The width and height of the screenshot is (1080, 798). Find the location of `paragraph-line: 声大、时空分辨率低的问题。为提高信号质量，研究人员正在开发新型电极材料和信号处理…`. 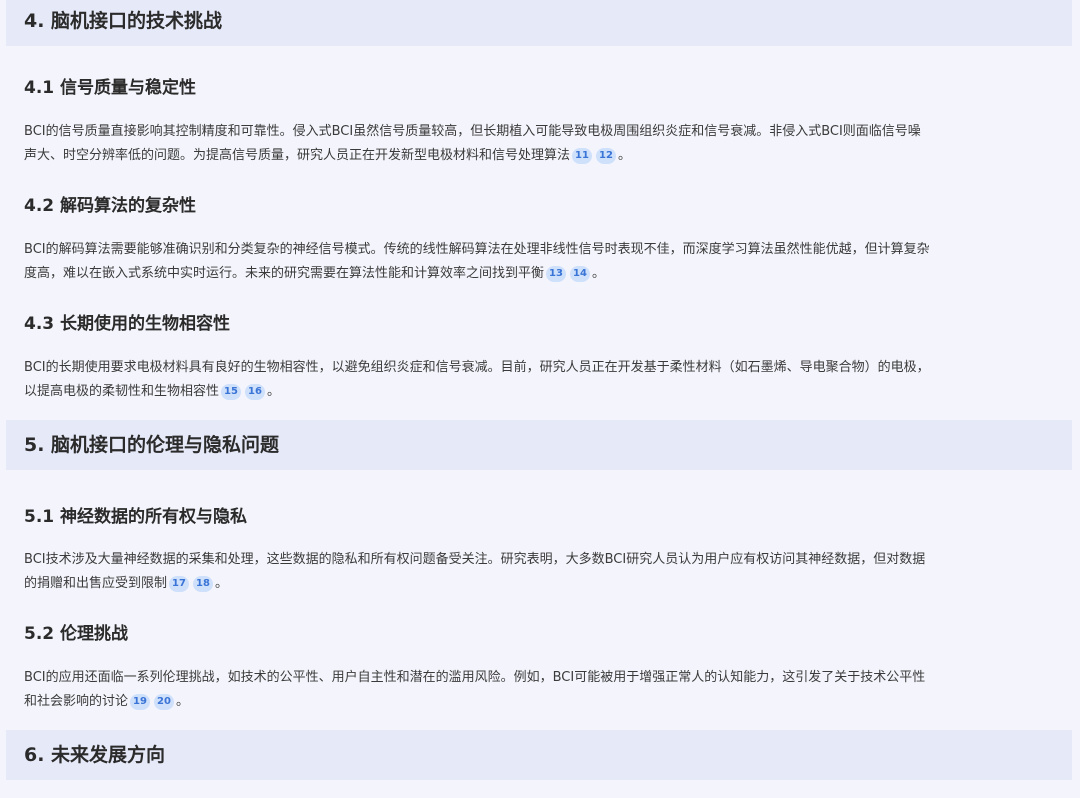

paragraph-line: 声大、时空分辨率低的问题。为提高信号质量，研究人员正在开发新型电极材料和信号处理… is located at coordinates (297, 155).